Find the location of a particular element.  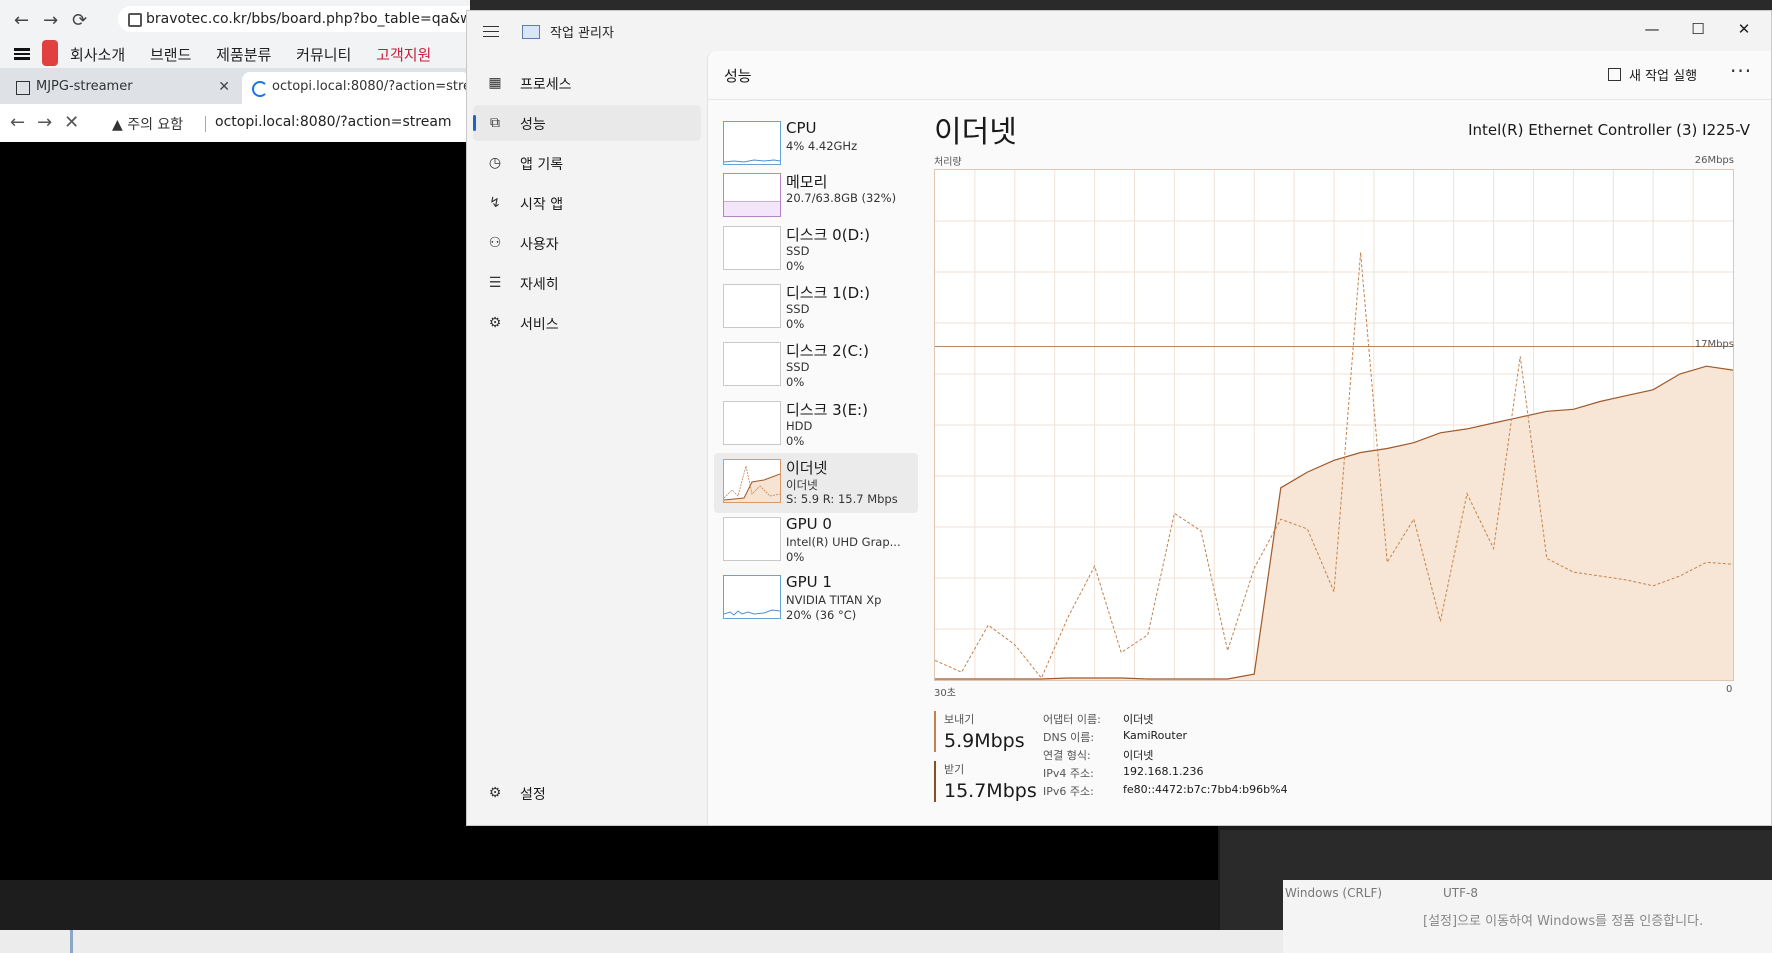

device-item-disk-1: 디스크 1(D:) SSD 0% is located at coordinates (816, 308).